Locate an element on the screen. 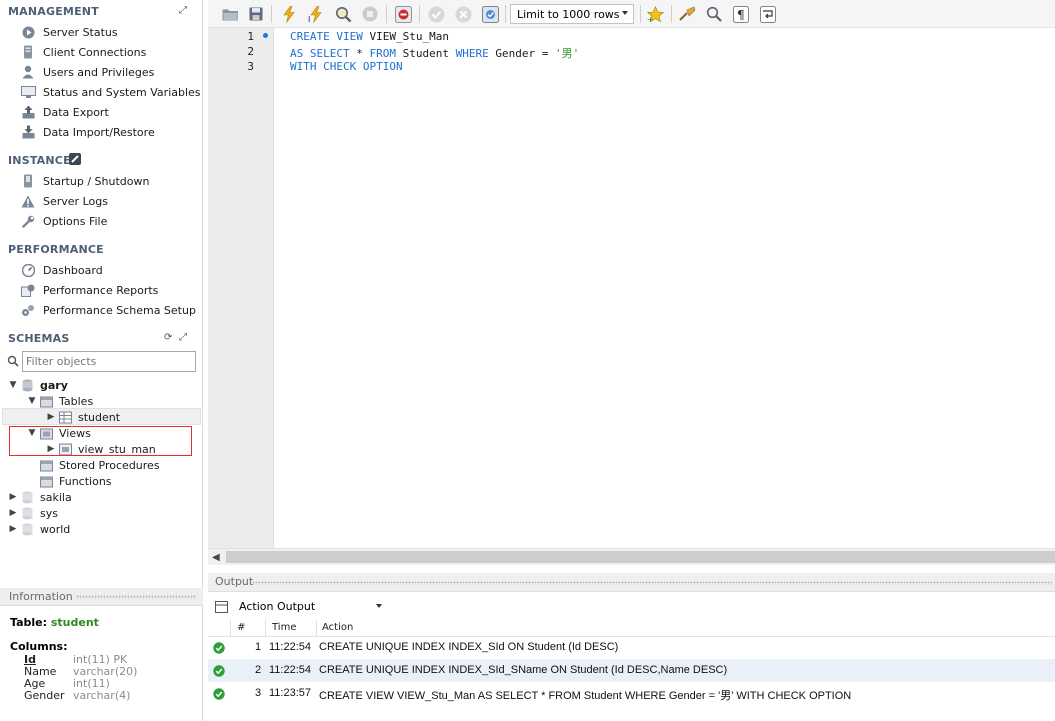 Image resolution: width=1055 pixels, height=721 pixels. open-file-icon is located at coordinates (230, 14).